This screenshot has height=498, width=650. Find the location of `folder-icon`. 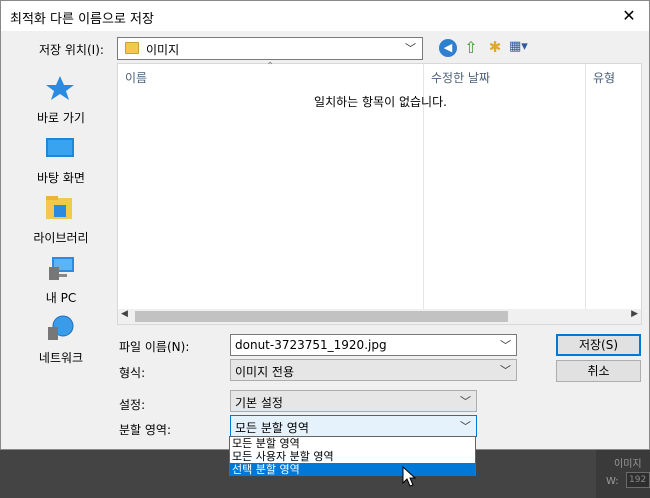

folder-icon is located at coordinates (132, 48).